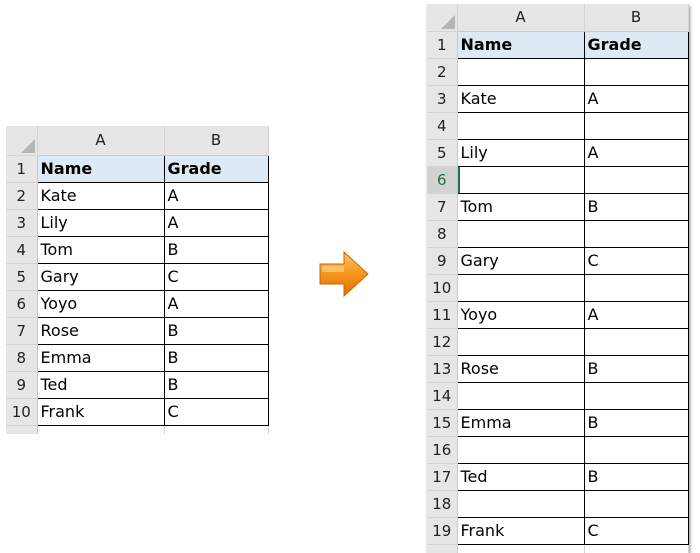  I want to click on table-row: 6, so click(558, 179).